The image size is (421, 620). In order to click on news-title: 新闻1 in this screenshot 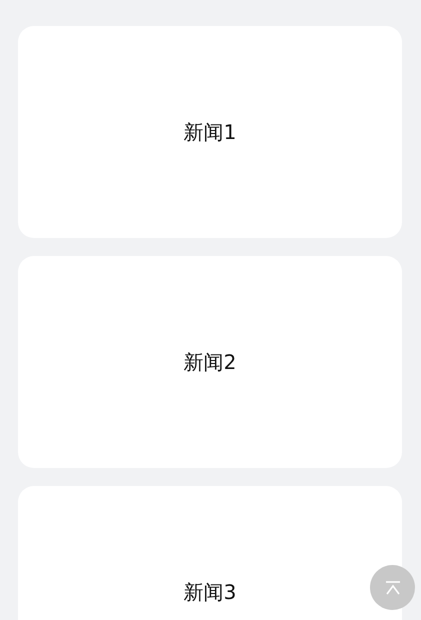, I will do `click(210, 132)`.